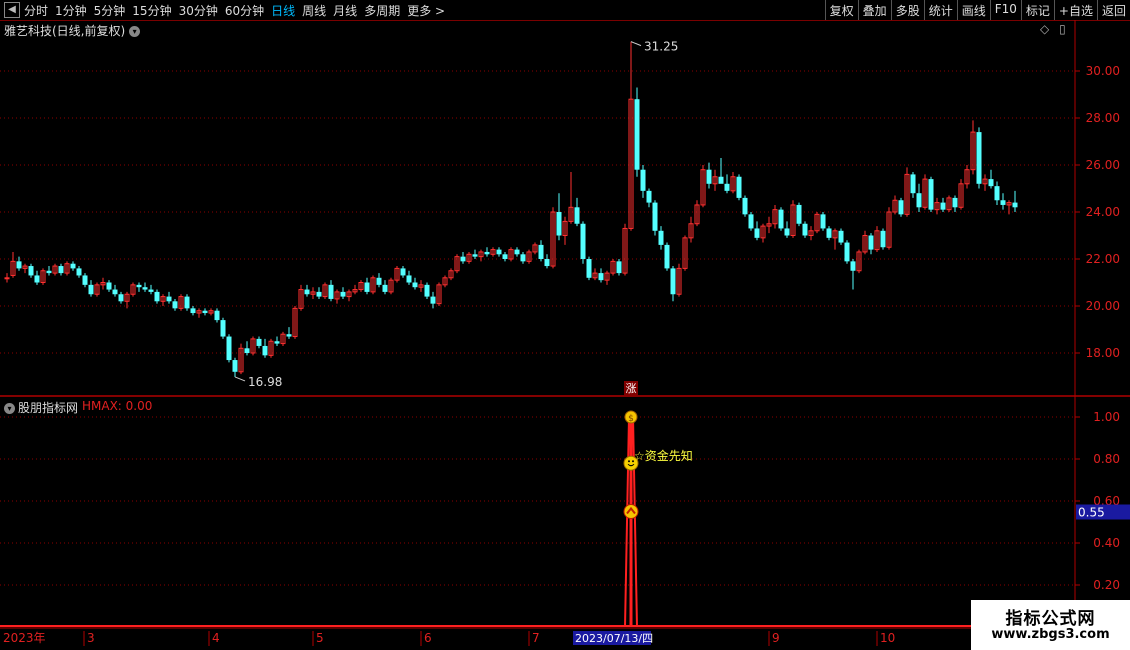 The image size is (1130, 650). What do you see at coordinates (48, 408) in the screenshot?
I see `indicator-title-text: 股朋指标网` at bounding box center [48, 408].